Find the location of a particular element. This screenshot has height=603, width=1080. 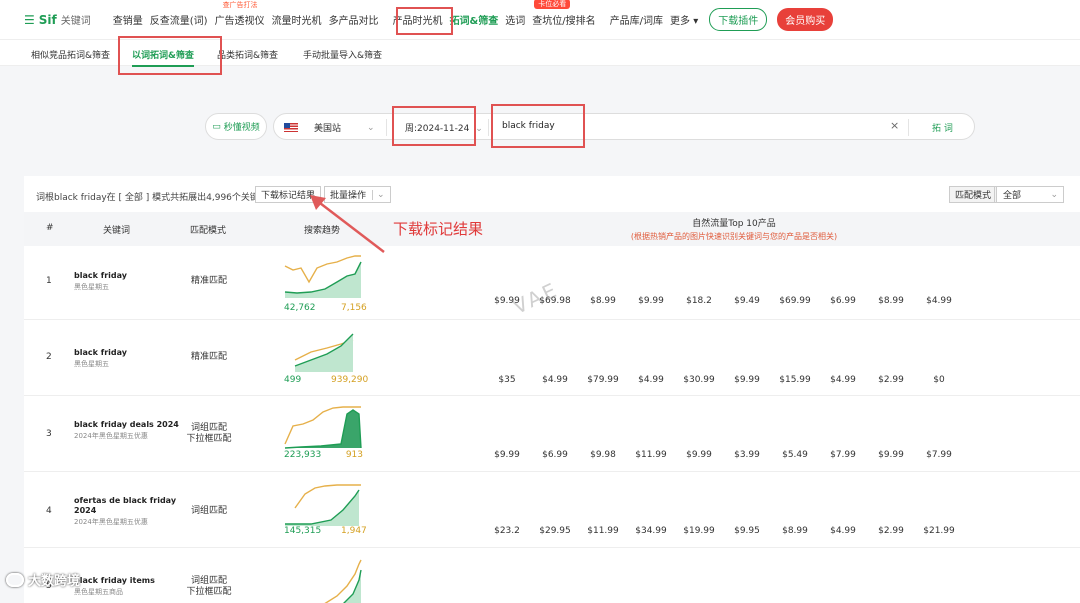

vip-purchase-button: 会员购买 is located at coordinates (805, 19).